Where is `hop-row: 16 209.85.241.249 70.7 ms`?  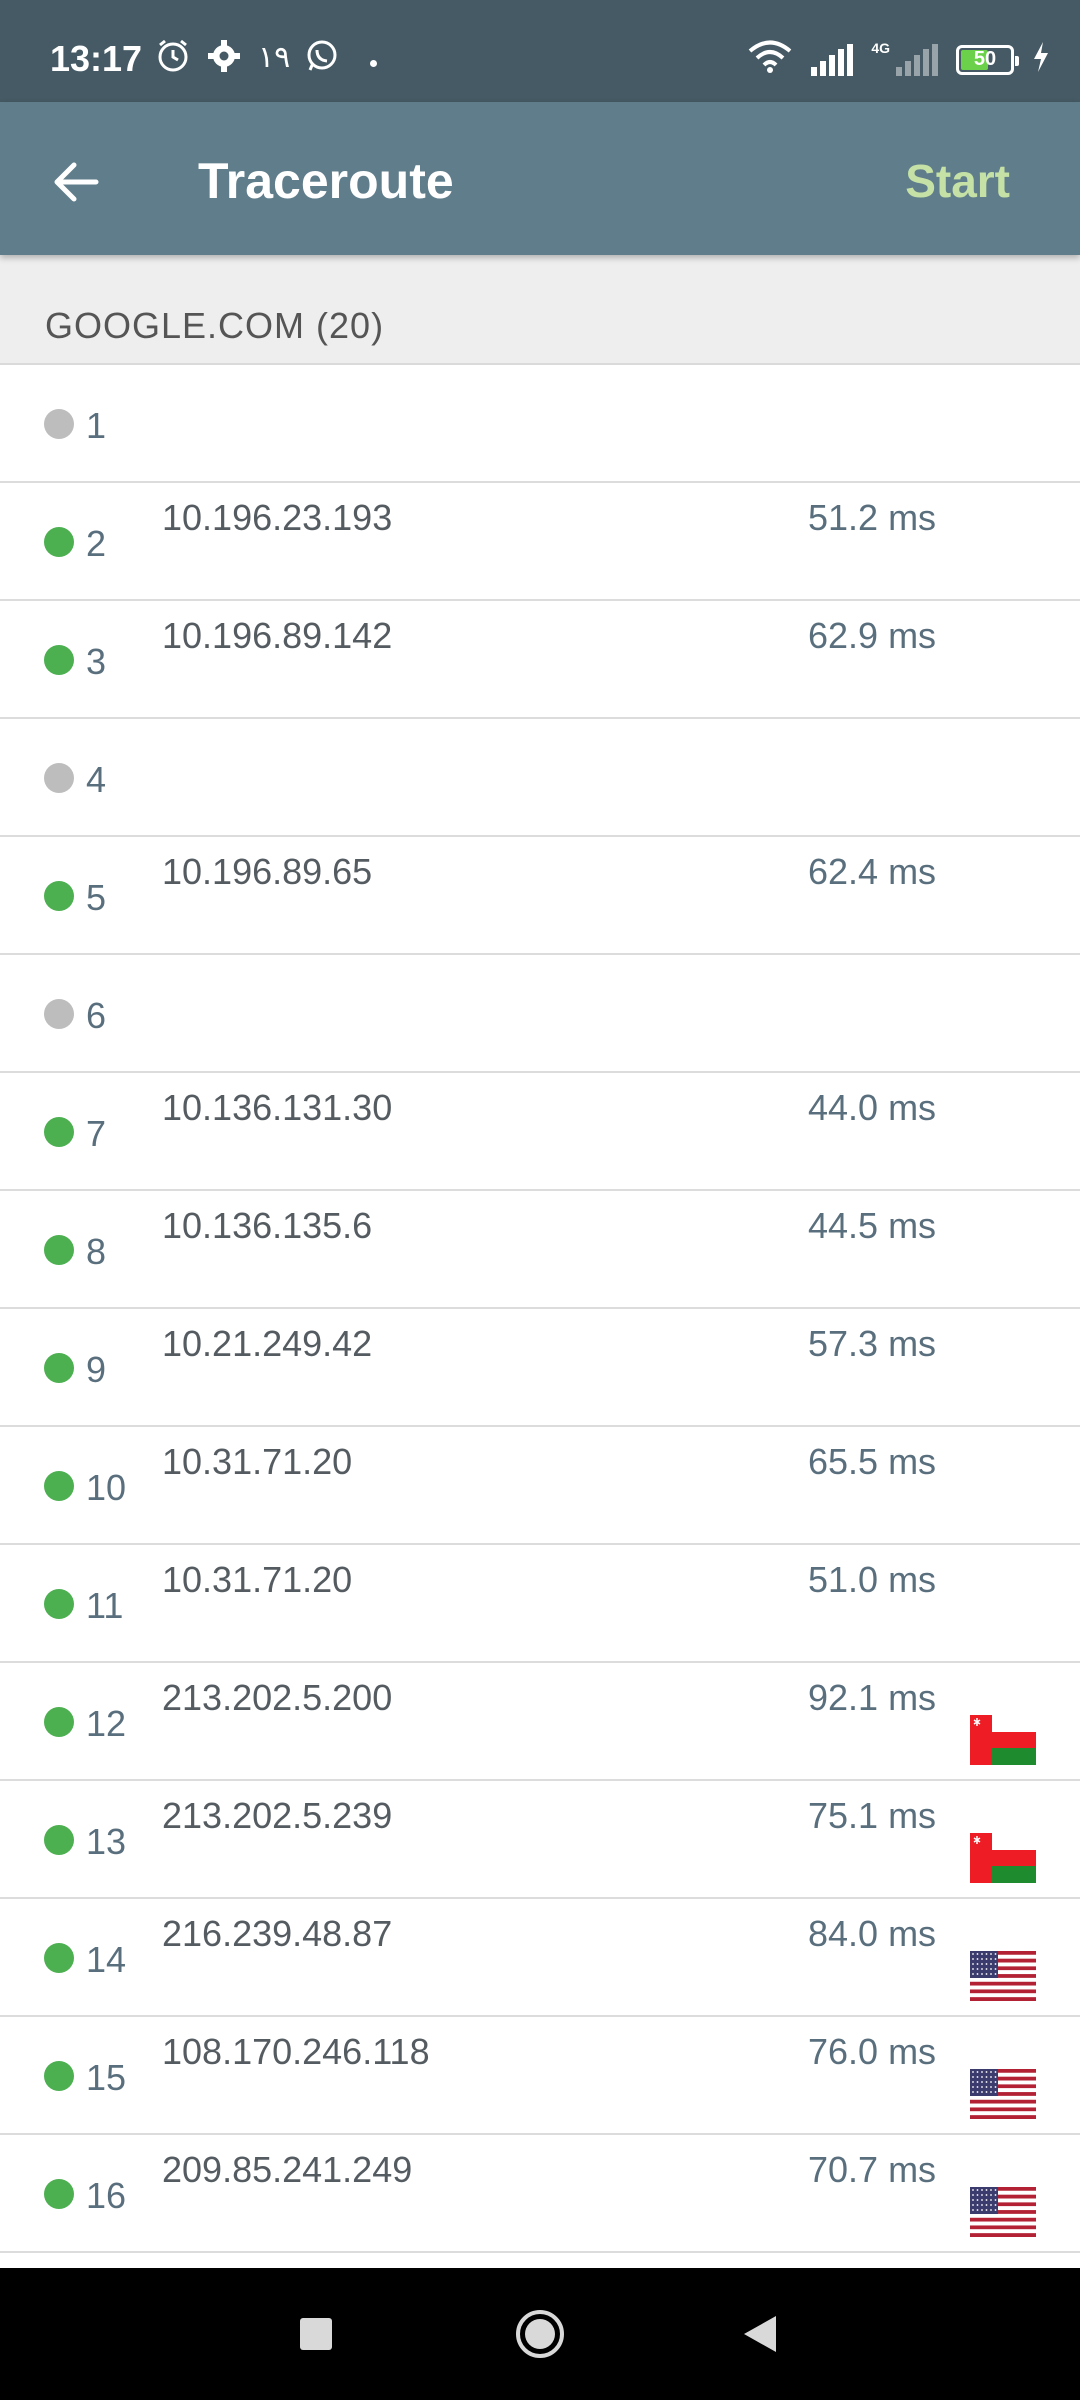
hop-row: 16 209.85.241.249 70.7 ms is located at coordinates (540, 2194).